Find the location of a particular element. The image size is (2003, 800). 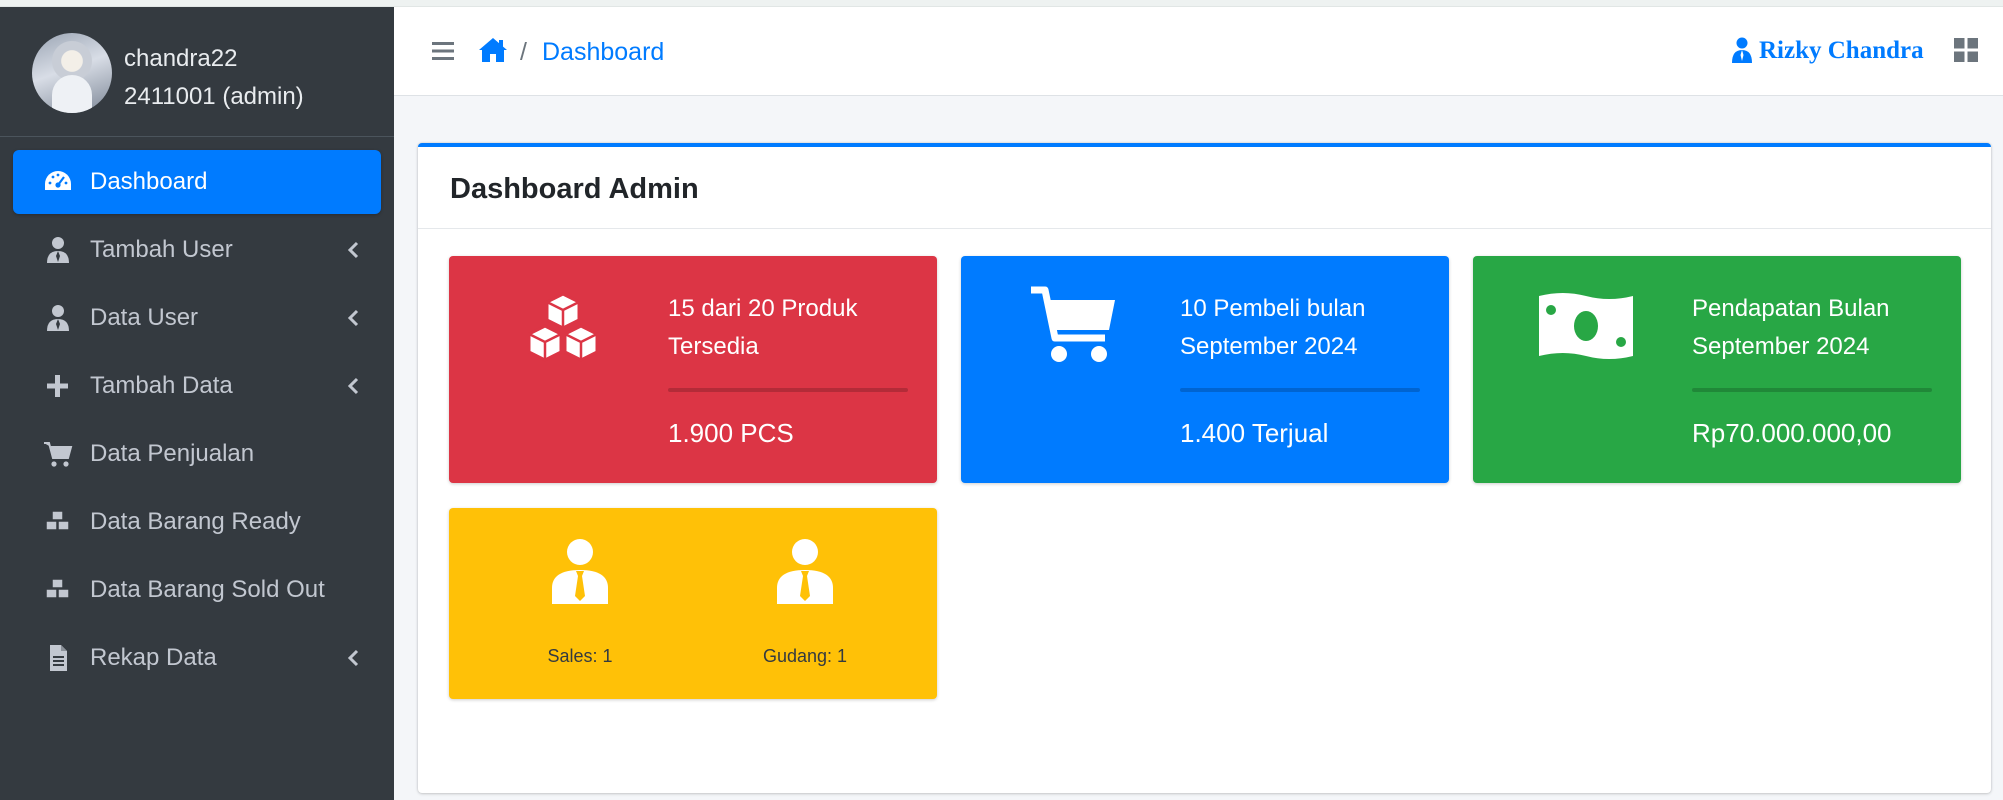

sidebar-item-dashboard: Dashboard is located at coordinates (197, 182).